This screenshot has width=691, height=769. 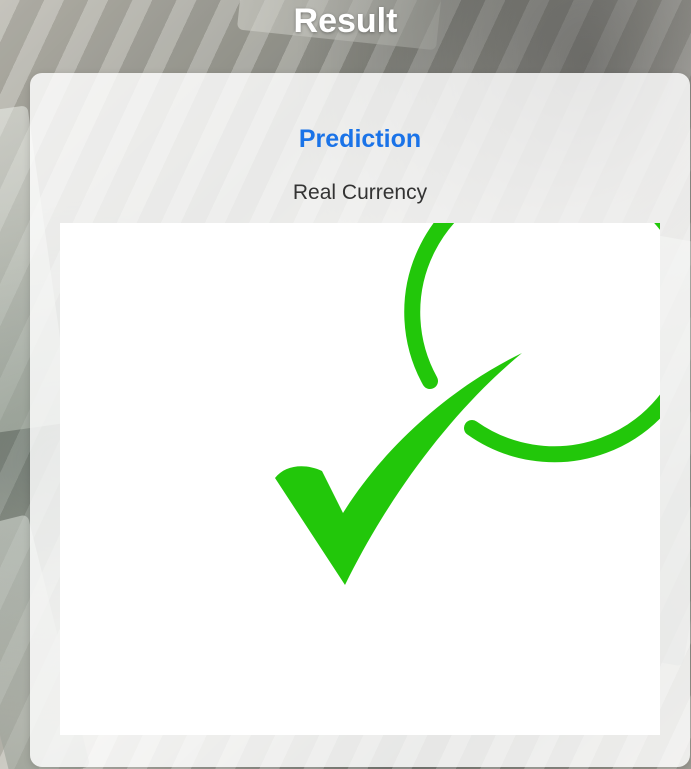 I want to click on prediction-label: Prediction, so click(x=360, y=139).